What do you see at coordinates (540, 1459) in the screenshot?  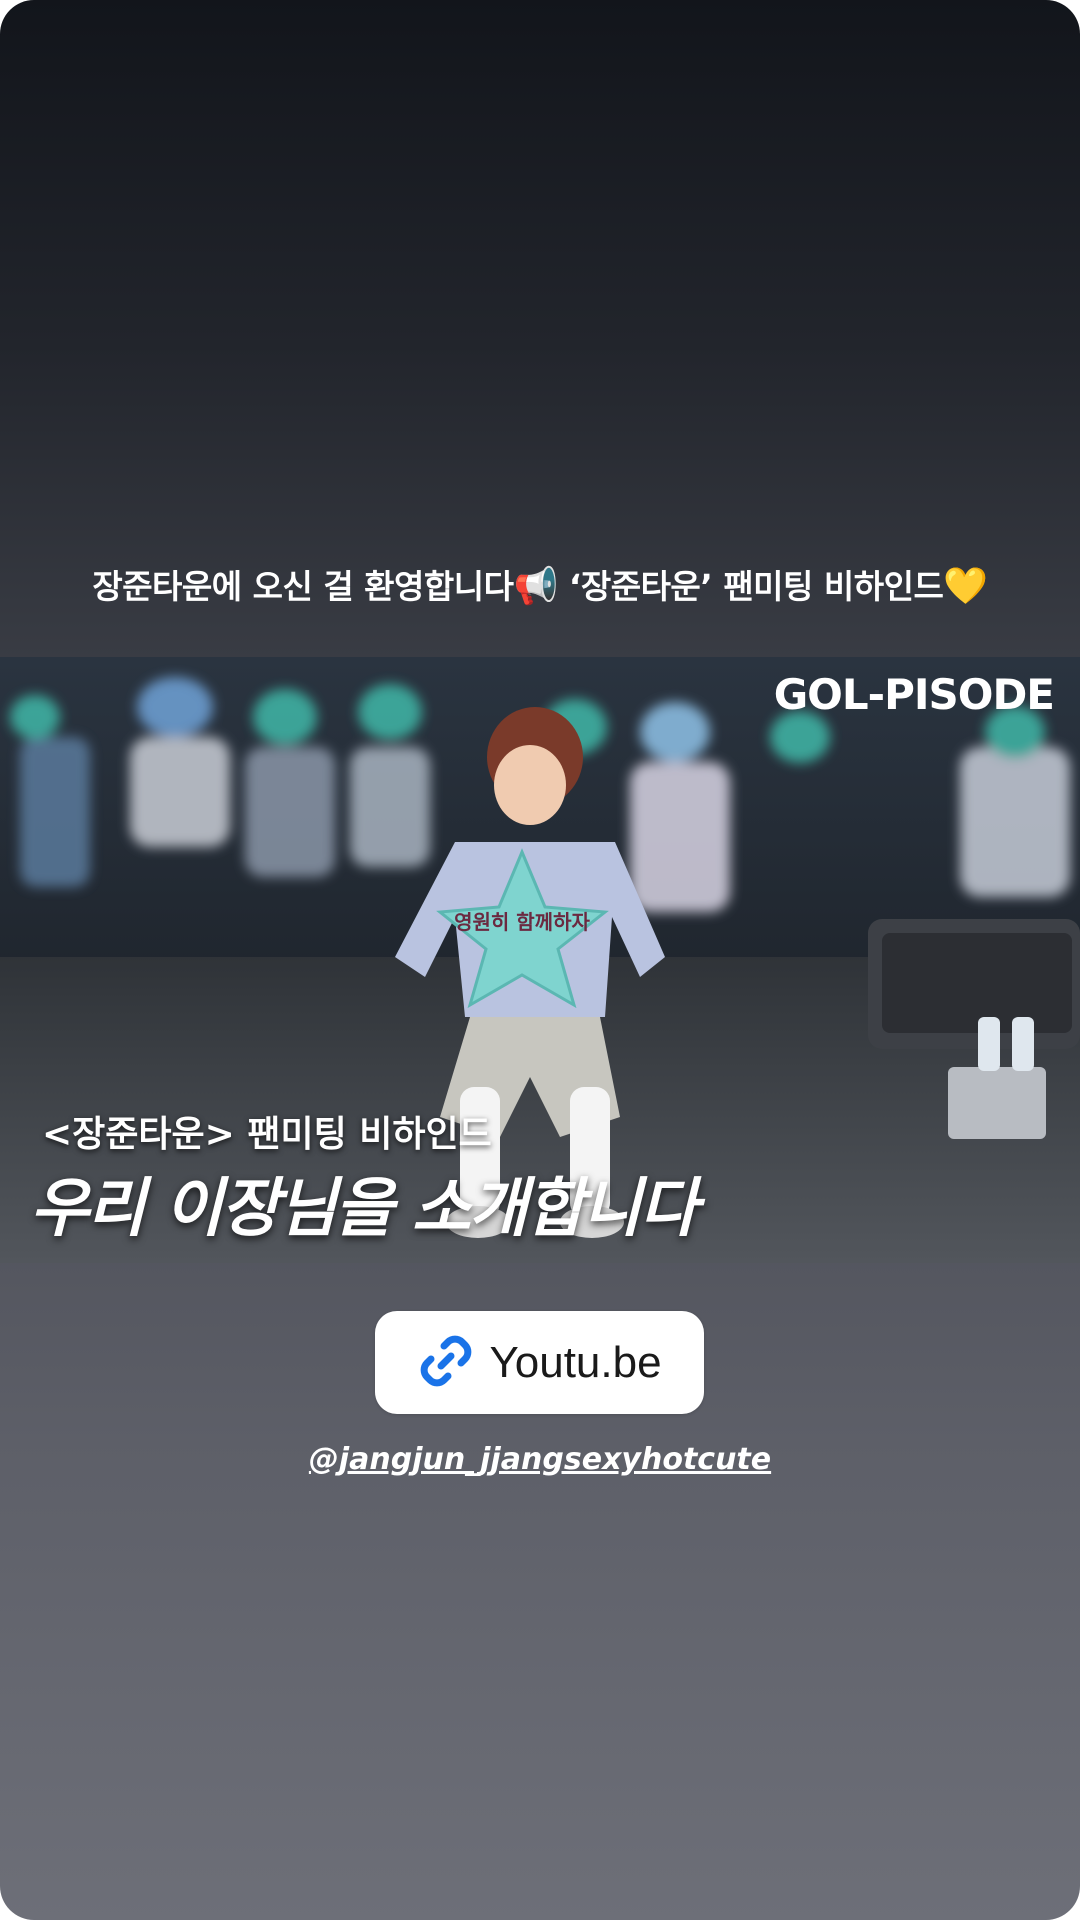 I see `mention-sticker: @jangjun_jjangsexyhotcute` at bounding box center [540, 1459].